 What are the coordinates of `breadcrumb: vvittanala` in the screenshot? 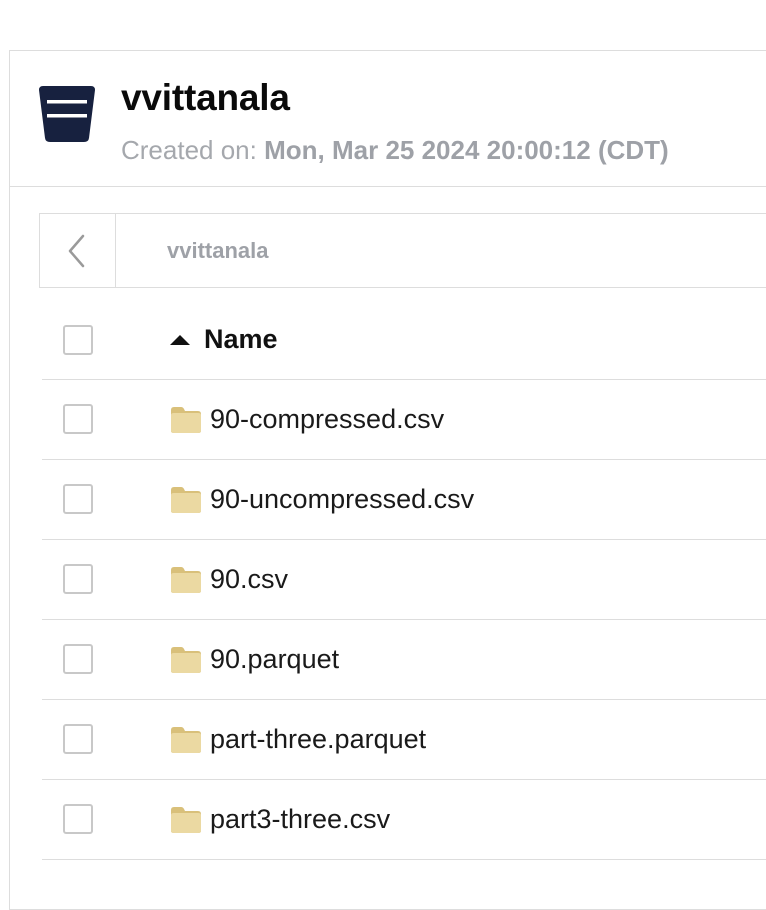 It's located at (402, 250).